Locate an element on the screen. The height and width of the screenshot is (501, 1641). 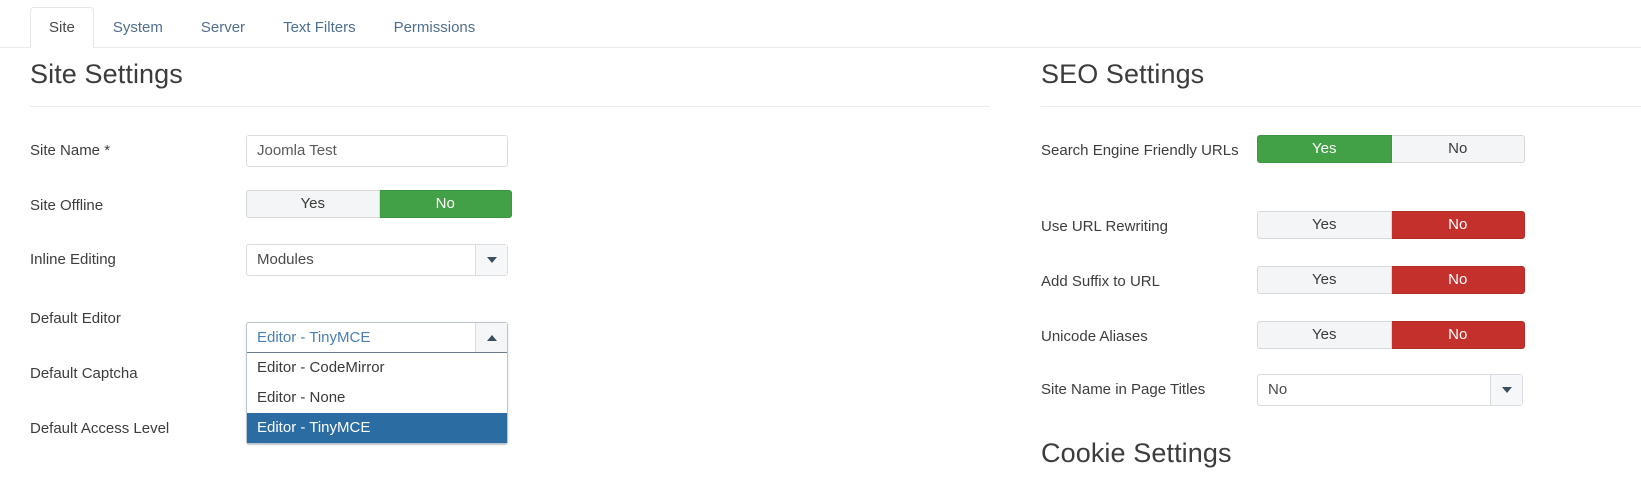
row-default-access-level: Default Access Level Public is located at coordinates (510, 428).